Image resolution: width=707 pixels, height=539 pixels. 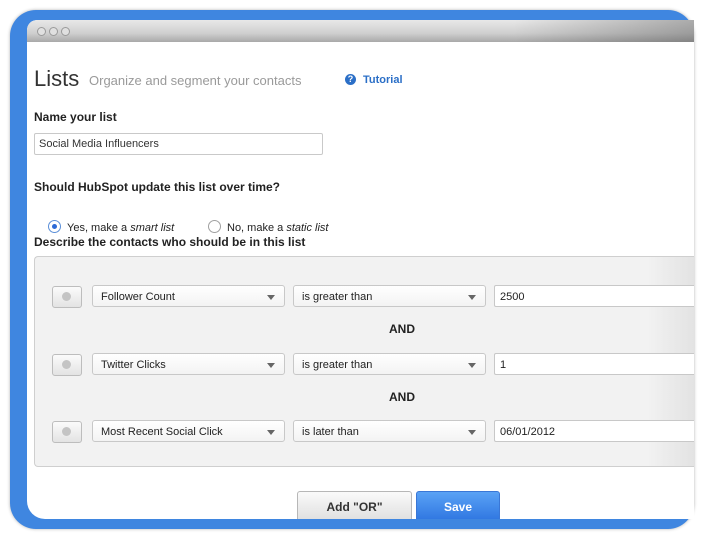 What do you see at coordinates (604, 31) in the screenshot?
I see `title-bar-shade` at bounding box center [604, 31].